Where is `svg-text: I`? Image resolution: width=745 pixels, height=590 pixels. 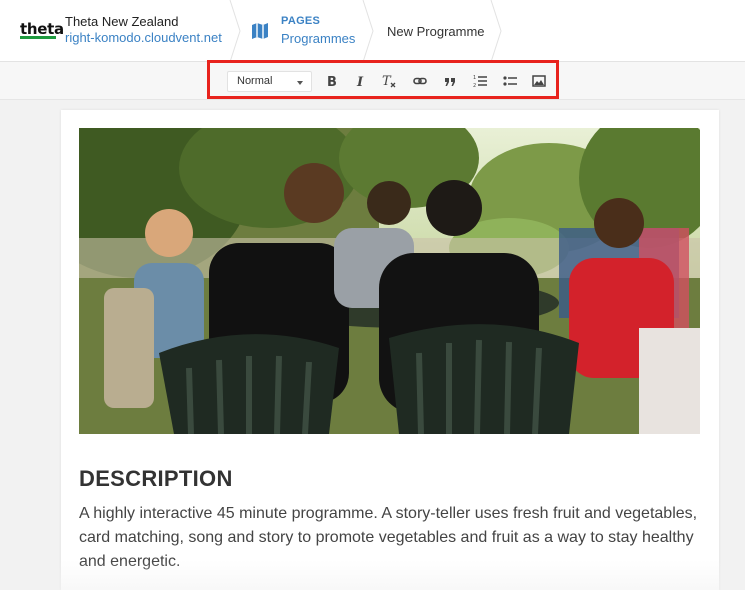 svg-text: I is located at coordinates (360, 81).